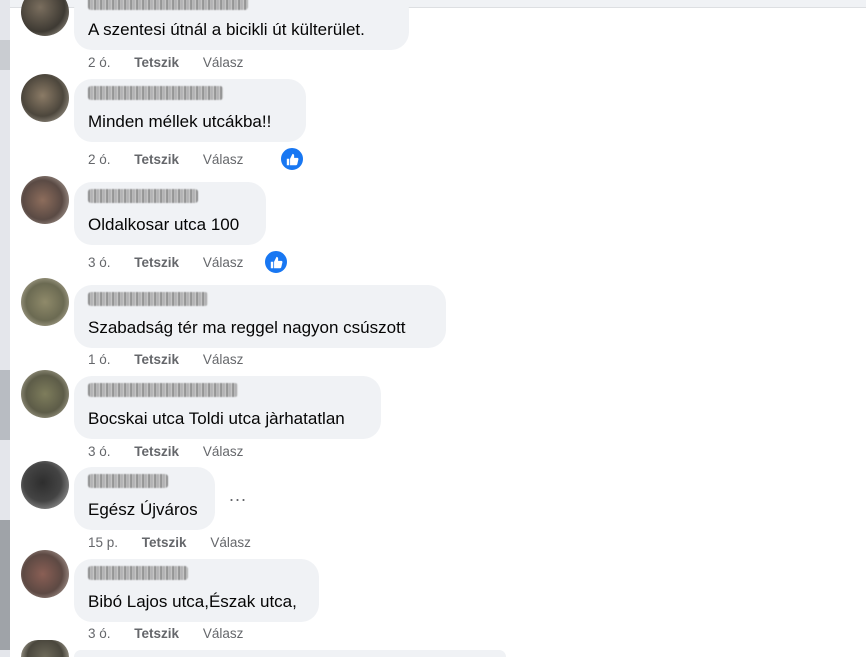  Describe the element at coordinates (5, 328) in the screenshot. I see `left-background-strip` at that location.